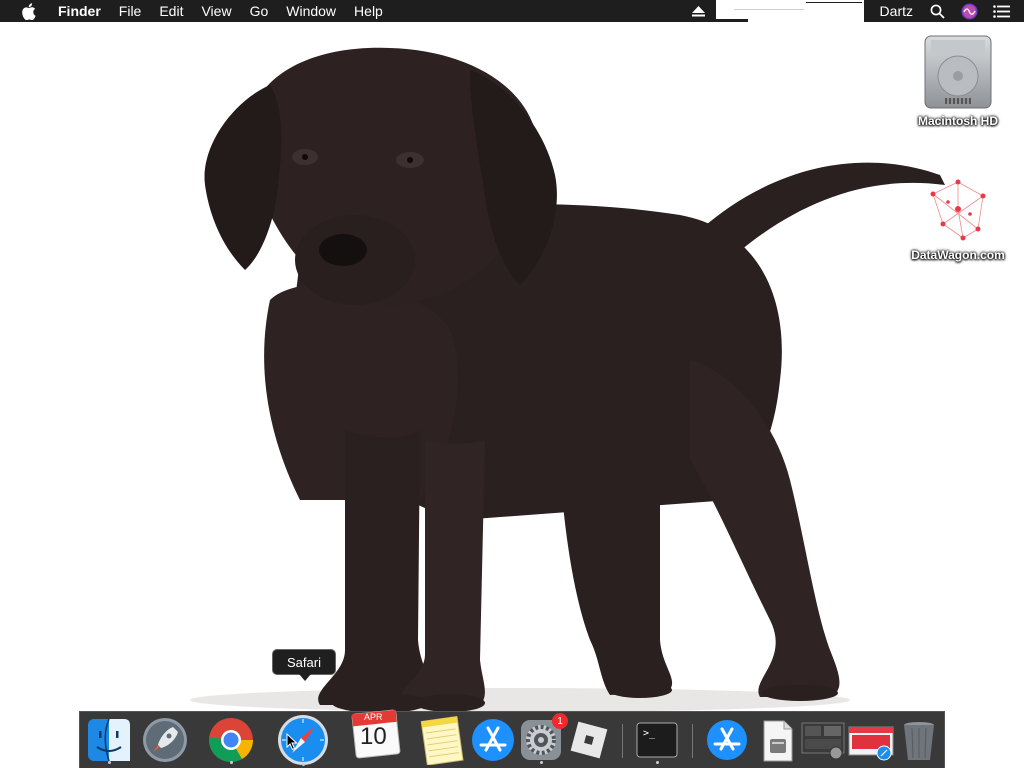 This screenshot has height=772, width=1024. I want to click on dock-item-launchpad, so click(165, 740).